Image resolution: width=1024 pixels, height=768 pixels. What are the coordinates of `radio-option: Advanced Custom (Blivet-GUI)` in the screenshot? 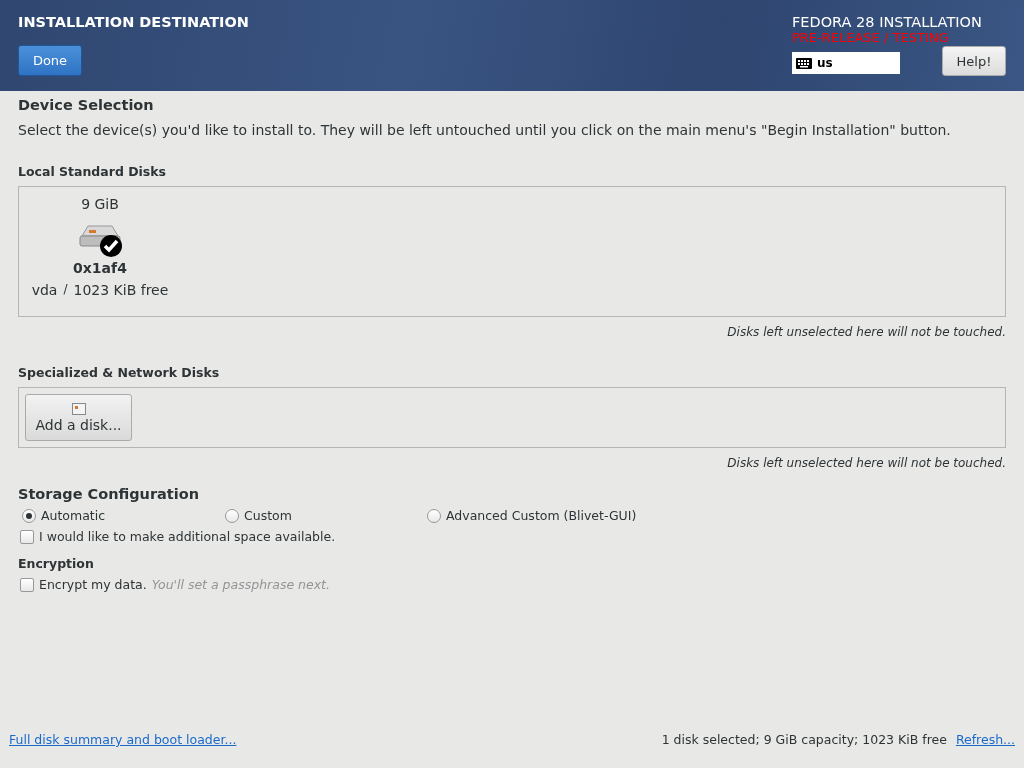 It's located at (532, 515).